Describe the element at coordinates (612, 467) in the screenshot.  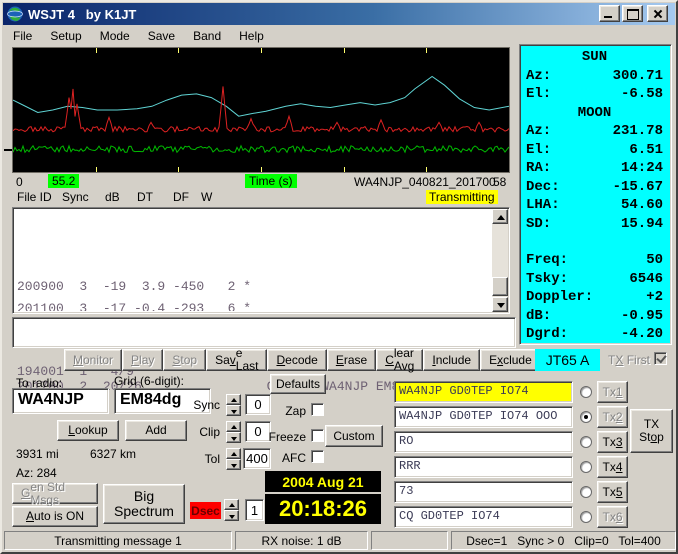
I see `tx-send-button: Tx 4` at that location.